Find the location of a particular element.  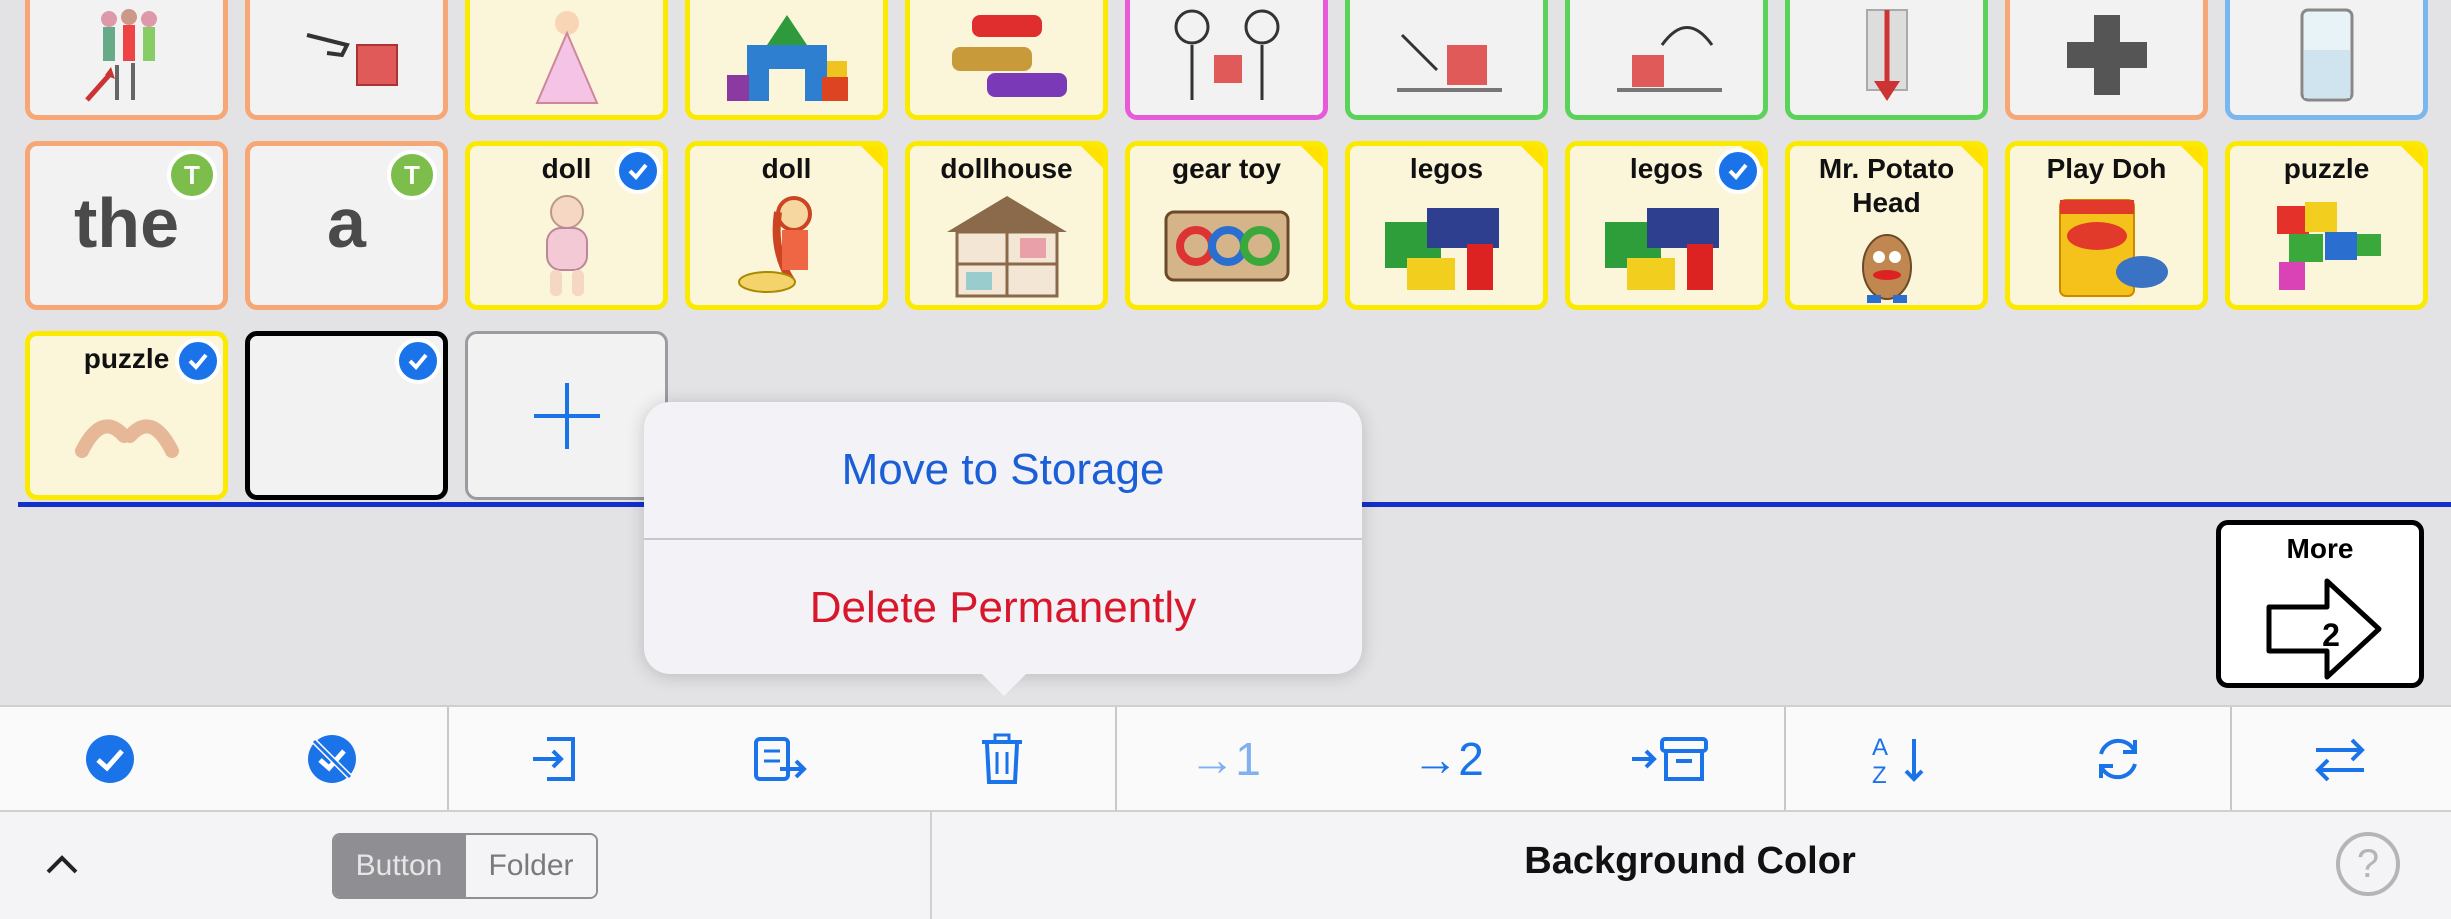

puzzle-pieces-icon is located at coordinates (2326, 245).